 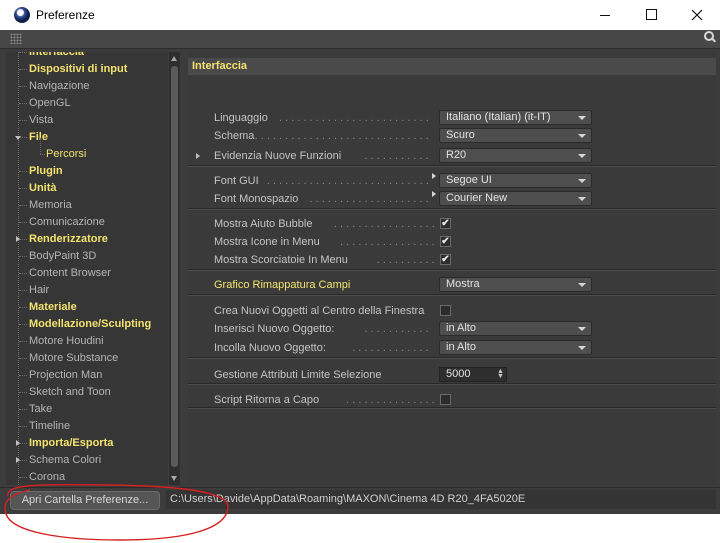 I want to click on sidebar-item-importa-esporta: Importa/Esporta, so click(x=71, y=443).